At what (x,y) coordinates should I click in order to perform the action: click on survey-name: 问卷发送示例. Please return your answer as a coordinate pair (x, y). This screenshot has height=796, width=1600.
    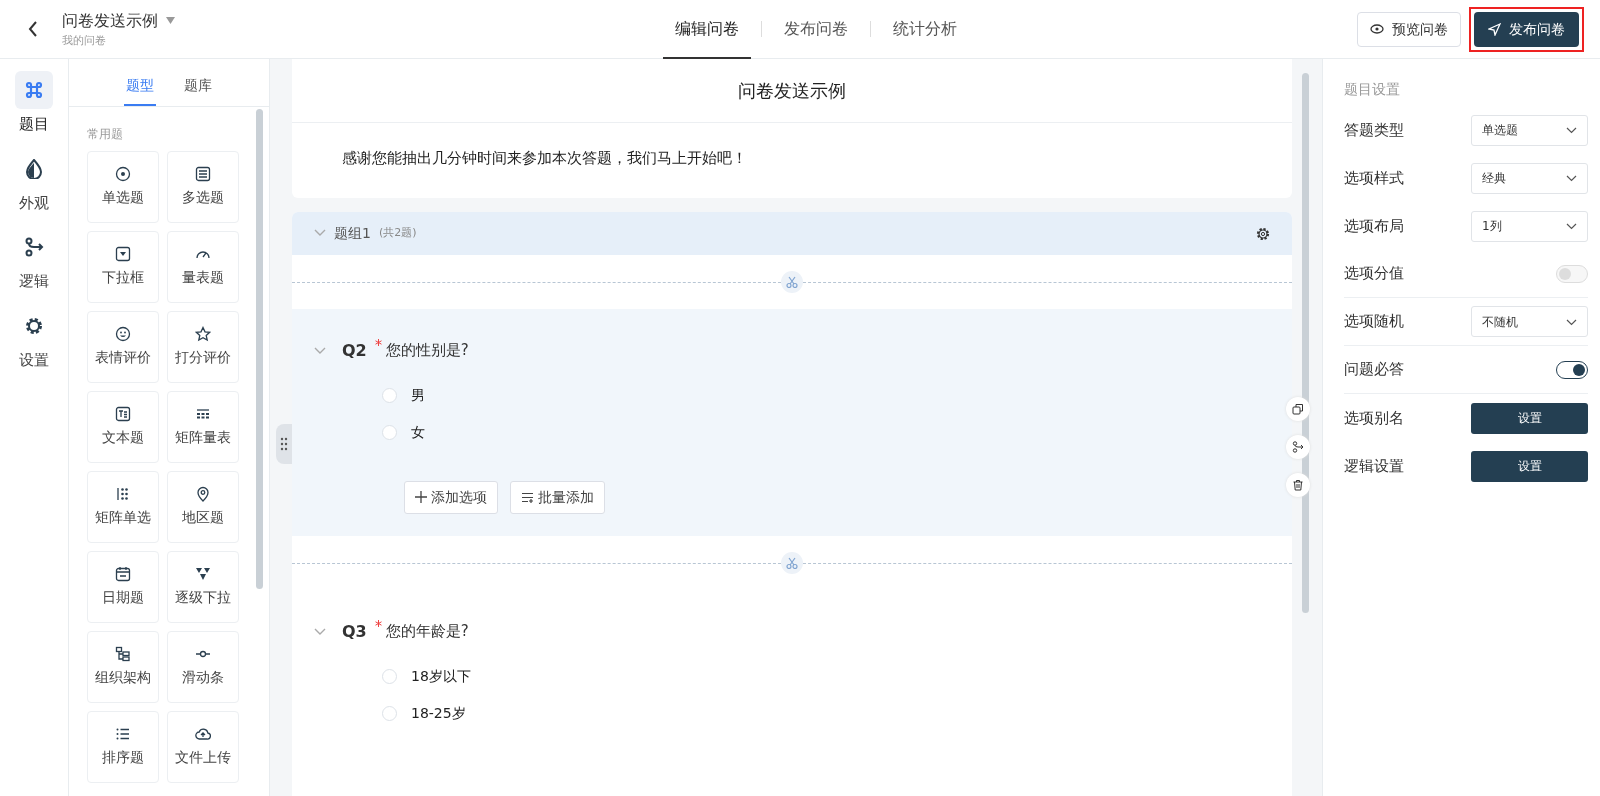
    Looking at the image, I should click on (110, 20).